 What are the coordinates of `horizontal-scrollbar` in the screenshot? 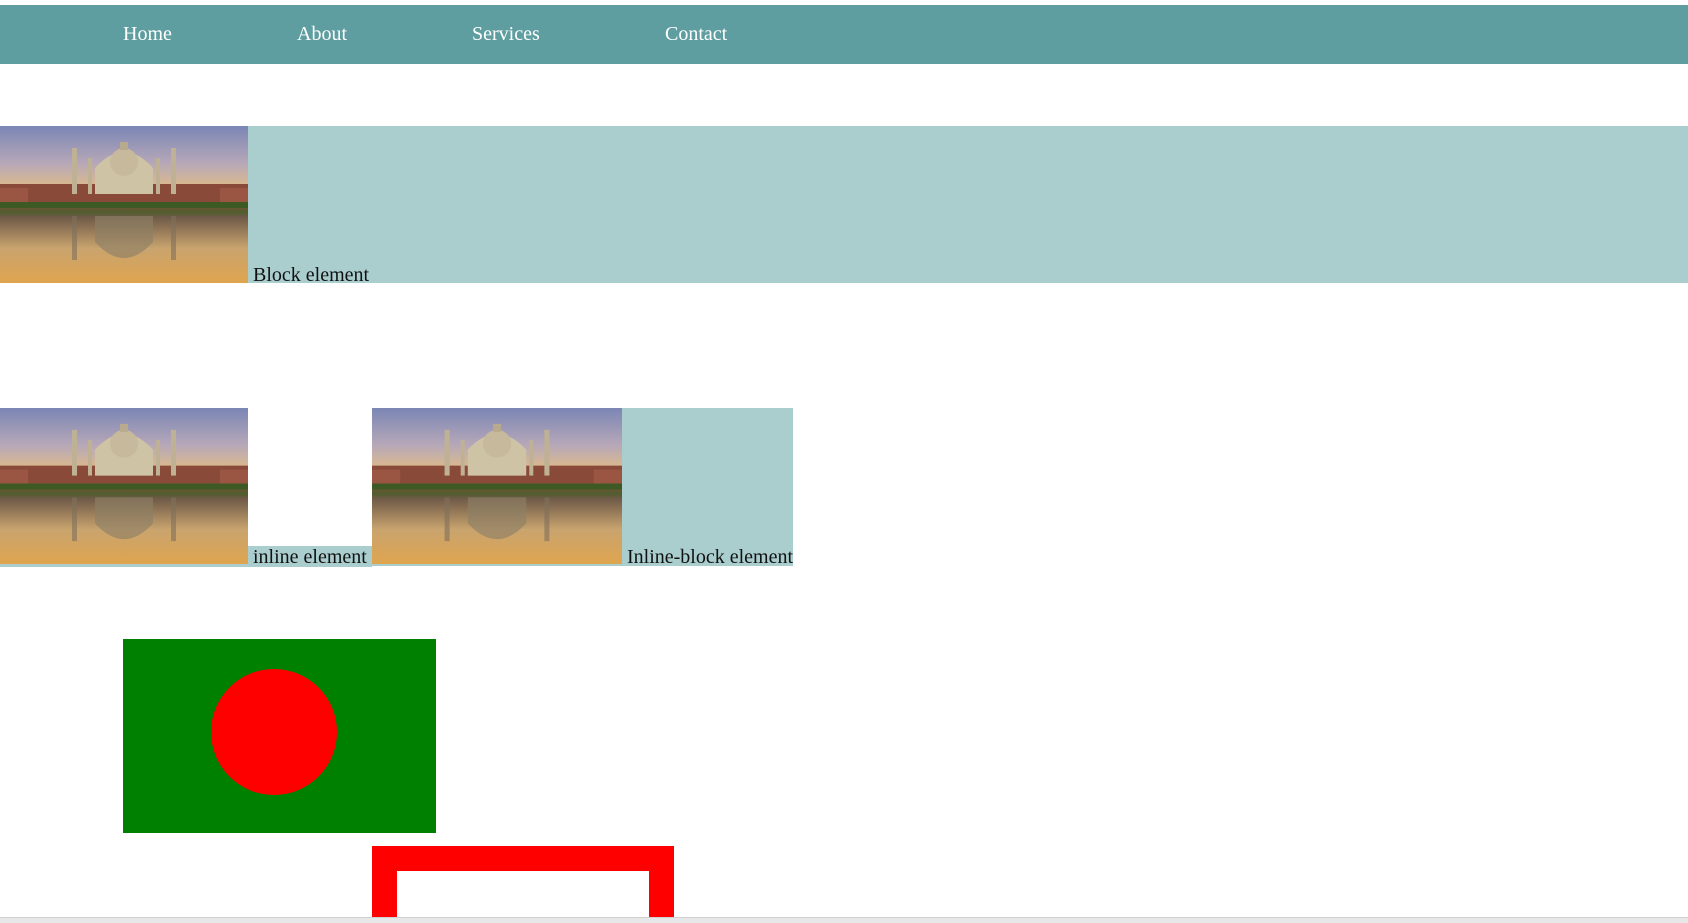 It's located at (844, 920).